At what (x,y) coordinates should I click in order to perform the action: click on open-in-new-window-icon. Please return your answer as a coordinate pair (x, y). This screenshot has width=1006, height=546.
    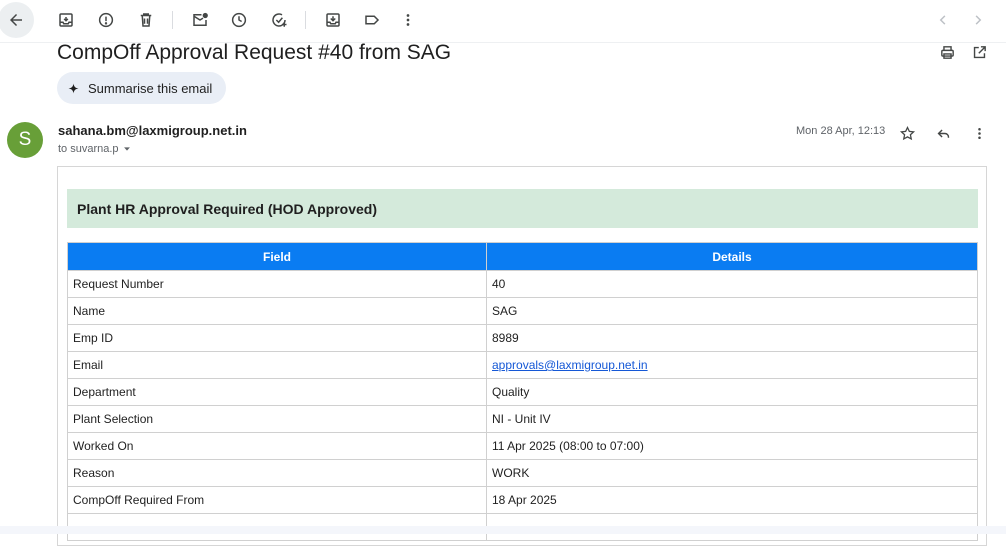
    Looking at the image, I should click on (979, 52).